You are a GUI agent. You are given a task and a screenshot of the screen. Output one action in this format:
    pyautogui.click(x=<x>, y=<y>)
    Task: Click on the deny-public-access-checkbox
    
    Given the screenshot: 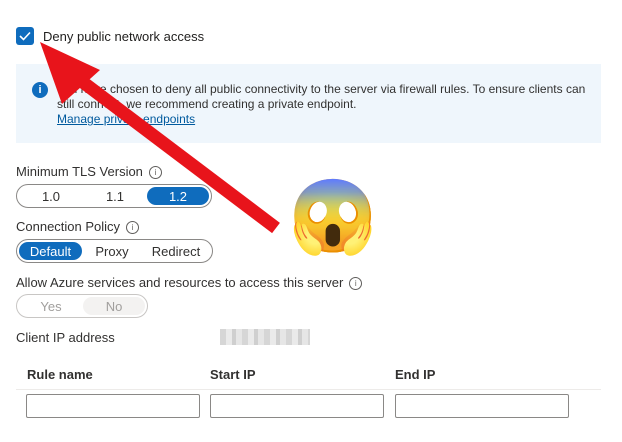 What is the action you would take?
    pyautogui.click(x=25, y=36)
    